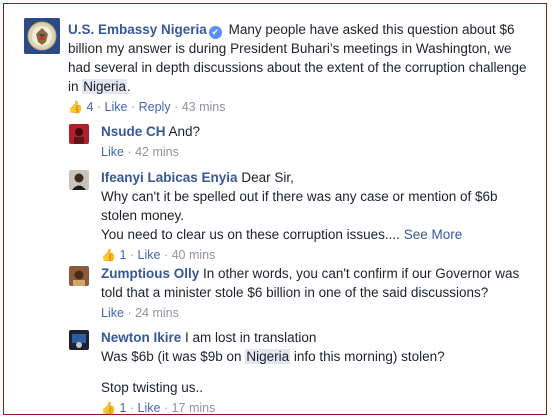 This screenshot has width=552, height=420. What do you see at coordinates (89, 107) in the screenshot?
I see `like-count: 4` at bounding box center [89, 107].